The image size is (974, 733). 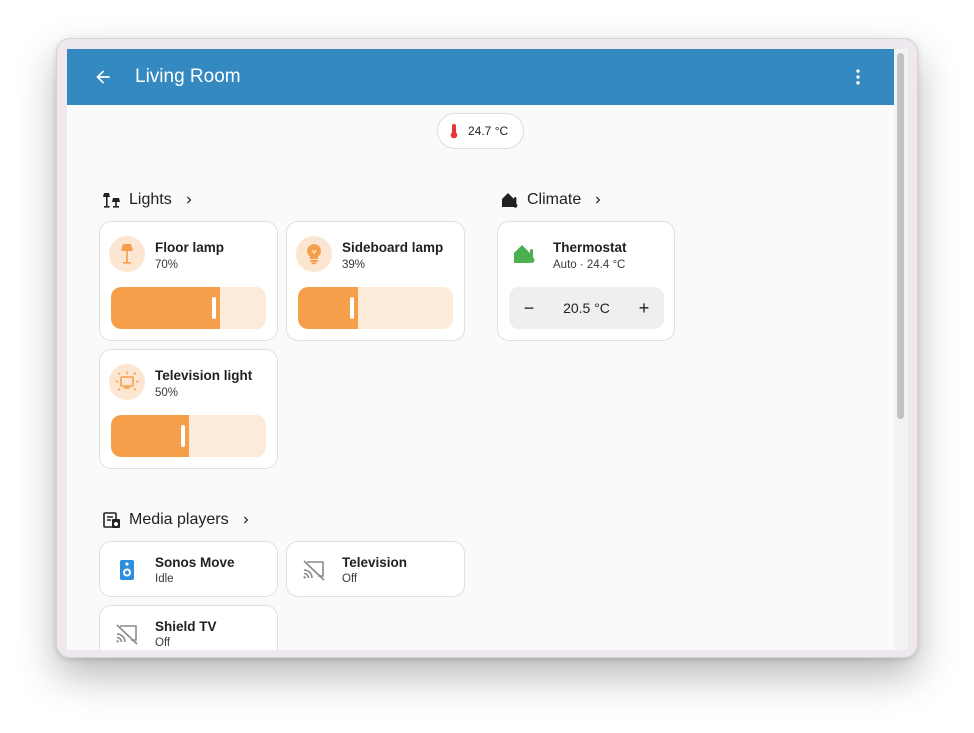 What do you see at coordinates (190, 247) in the screenshot?
I see `light-name: Floor lamp` at bounding box center [190, 247].